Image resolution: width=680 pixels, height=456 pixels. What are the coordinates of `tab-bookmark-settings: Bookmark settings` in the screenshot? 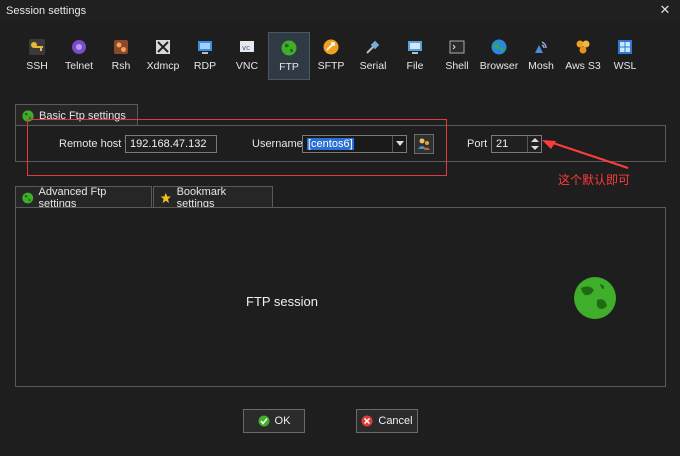 It's located at (213, 198).